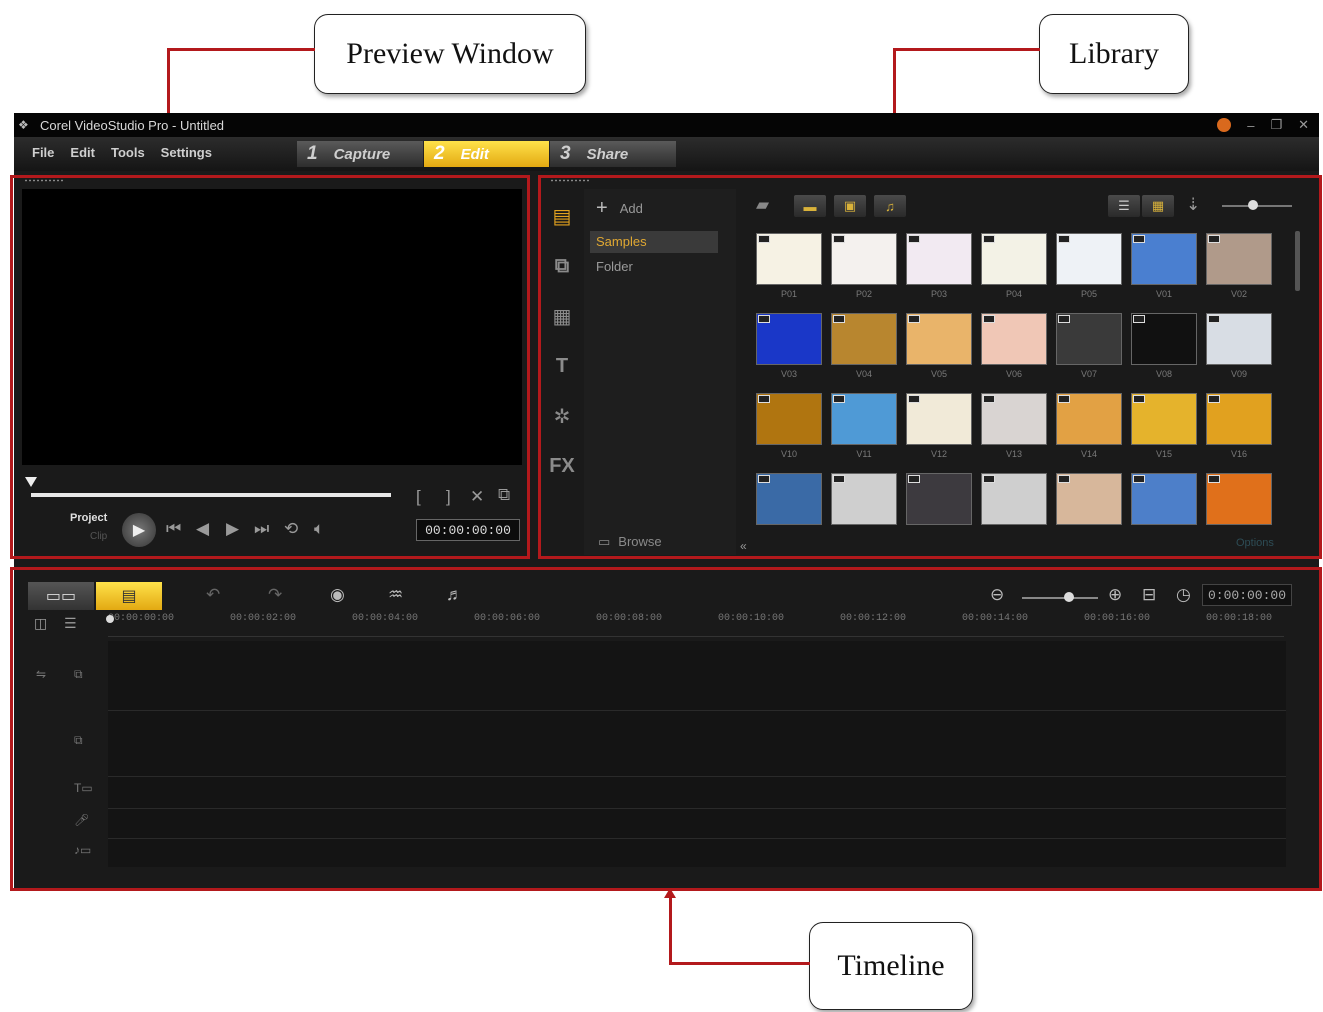 Image resolution: width=1323 pixels, height=1012 pixels. What do you see at coordinates (654, 242) in the screenshot?
I see `tree-item-samples: Samples` at bounding box center [654, 242].